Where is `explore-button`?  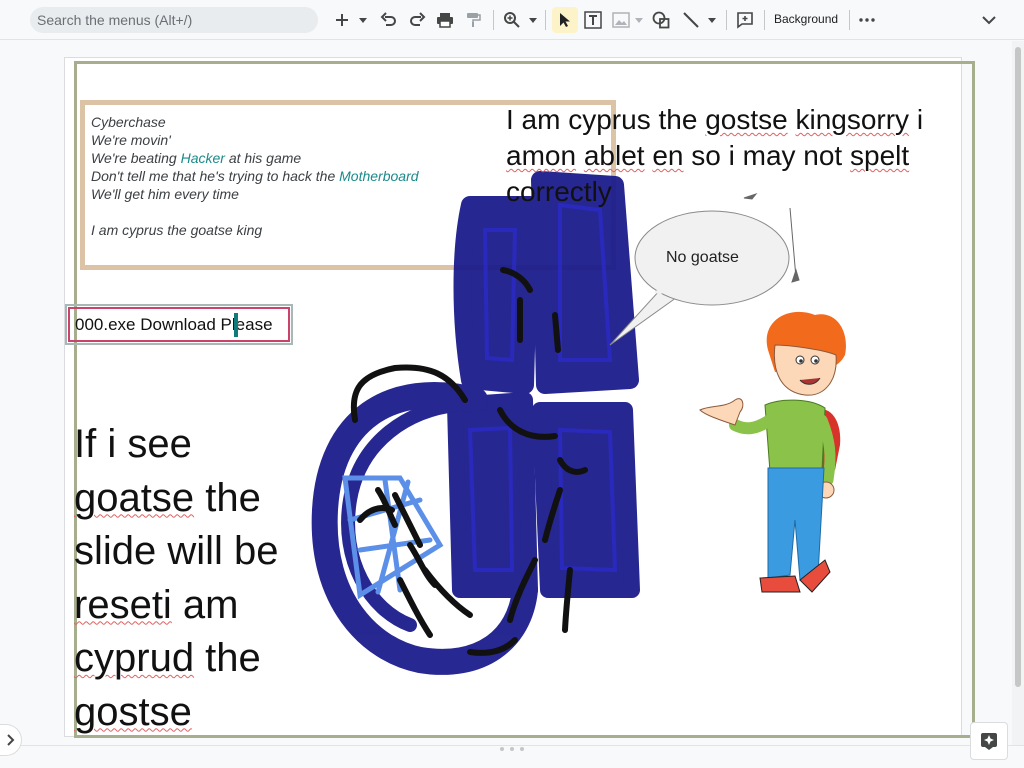 explore-button is located at coordinates (989, 741).